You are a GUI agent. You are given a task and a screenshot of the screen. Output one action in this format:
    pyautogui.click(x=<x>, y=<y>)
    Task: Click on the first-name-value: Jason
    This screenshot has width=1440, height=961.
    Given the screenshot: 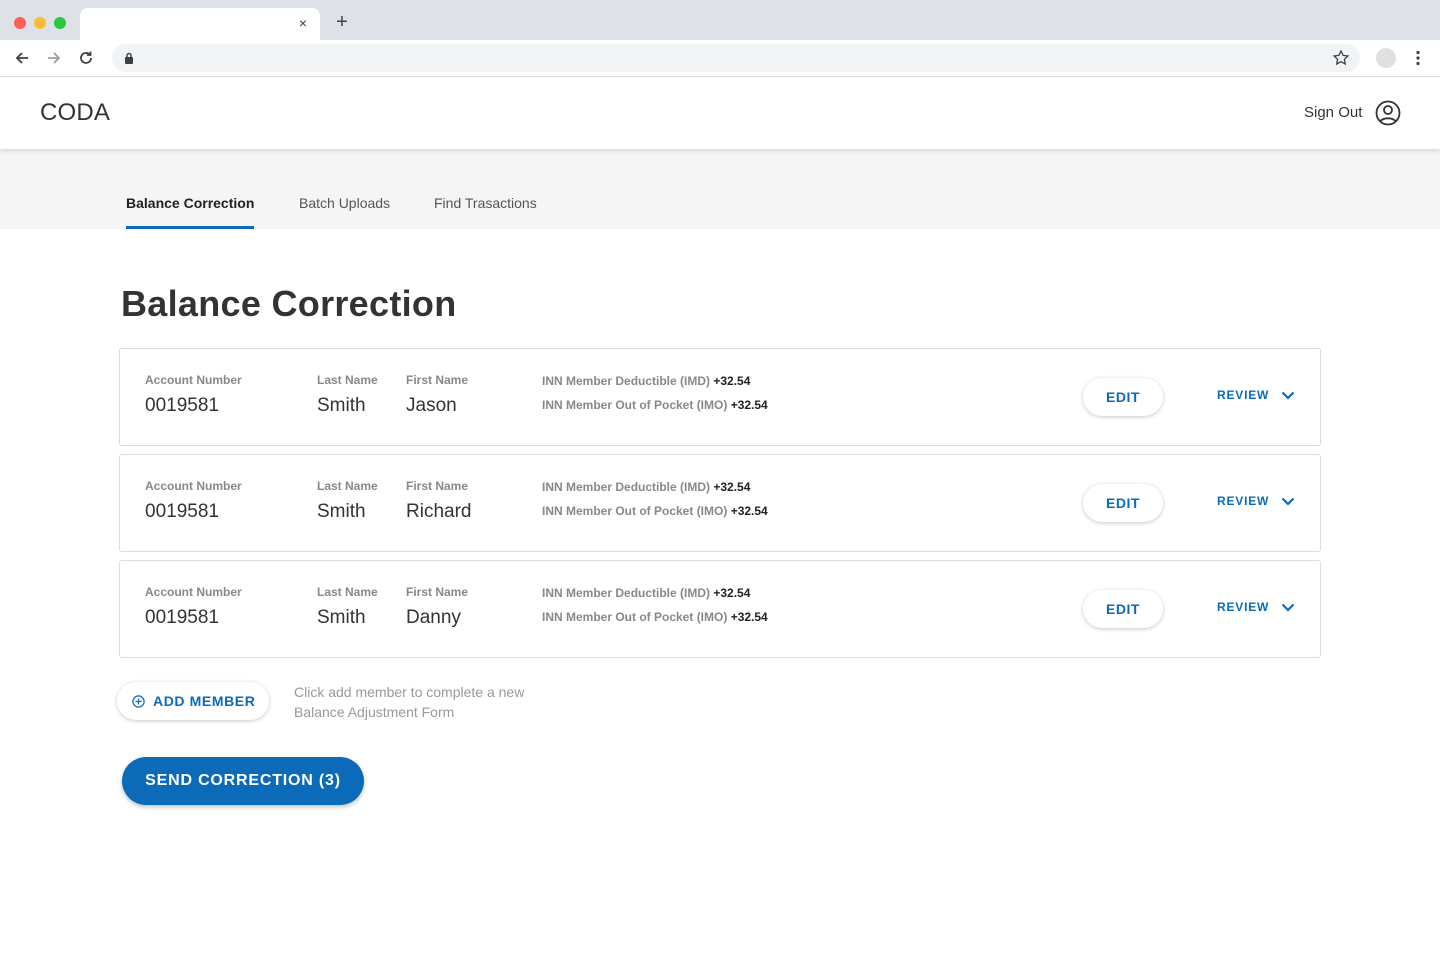 What is the action you would take?
    pyautogui.click(x=431, y=405)
    